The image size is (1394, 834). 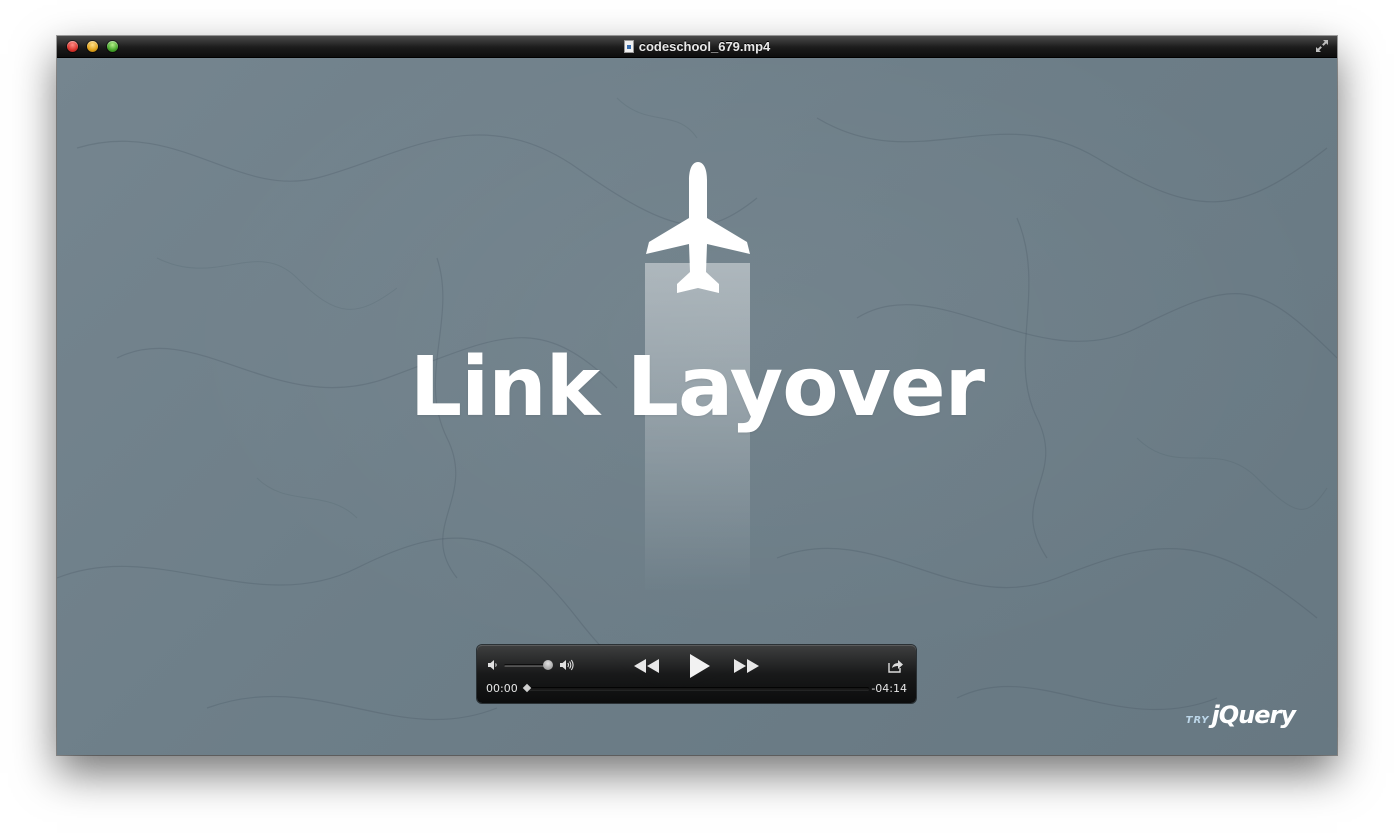 I want to click on title-bar: codeschool_679.mp4, so click(x=697, y=47).